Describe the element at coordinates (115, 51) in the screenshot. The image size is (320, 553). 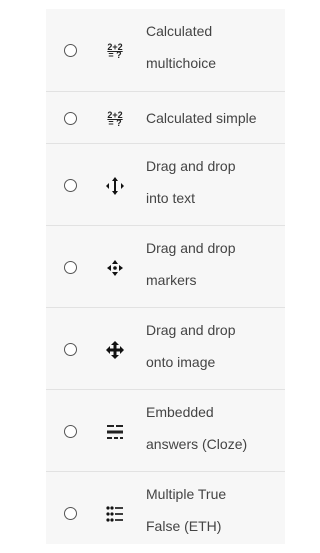
I see `calculated-icon: 2+2 = ?` at that location.